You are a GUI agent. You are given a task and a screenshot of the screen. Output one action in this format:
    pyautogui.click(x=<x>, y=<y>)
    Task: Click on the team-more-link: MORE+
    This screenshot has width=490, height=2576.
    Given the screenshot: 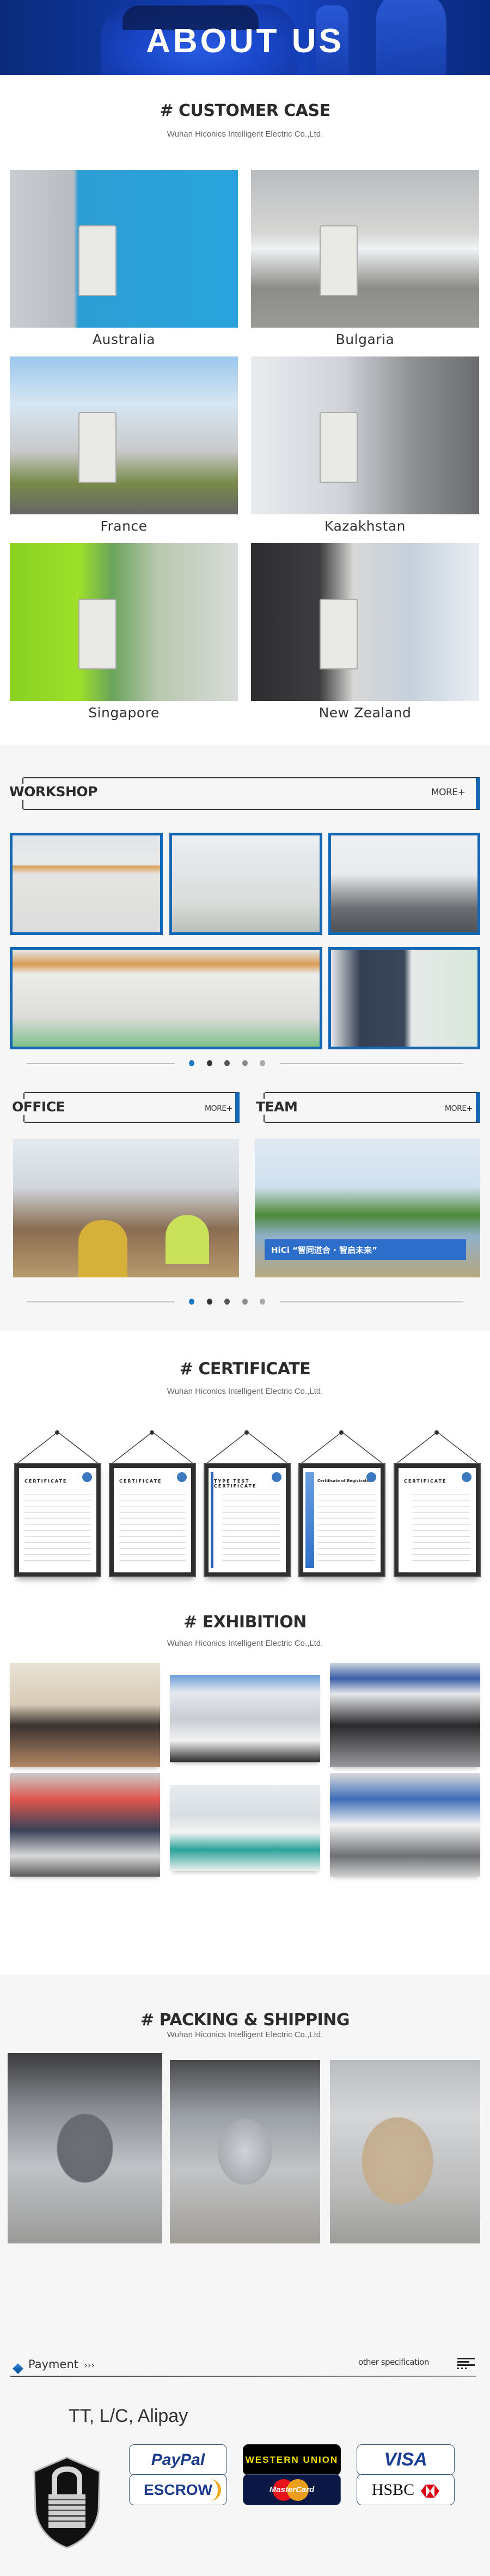 What is the action you would take?
    pyautogui.click(x=459, y=1108)
    